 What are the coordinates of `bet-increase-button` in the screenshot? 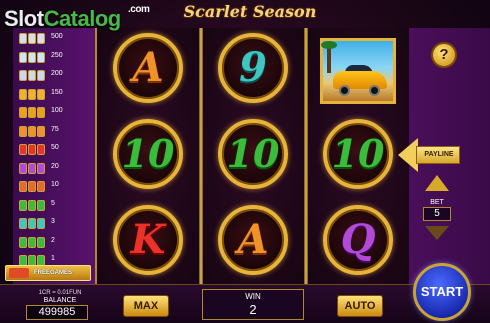 It's located at (437, 183).